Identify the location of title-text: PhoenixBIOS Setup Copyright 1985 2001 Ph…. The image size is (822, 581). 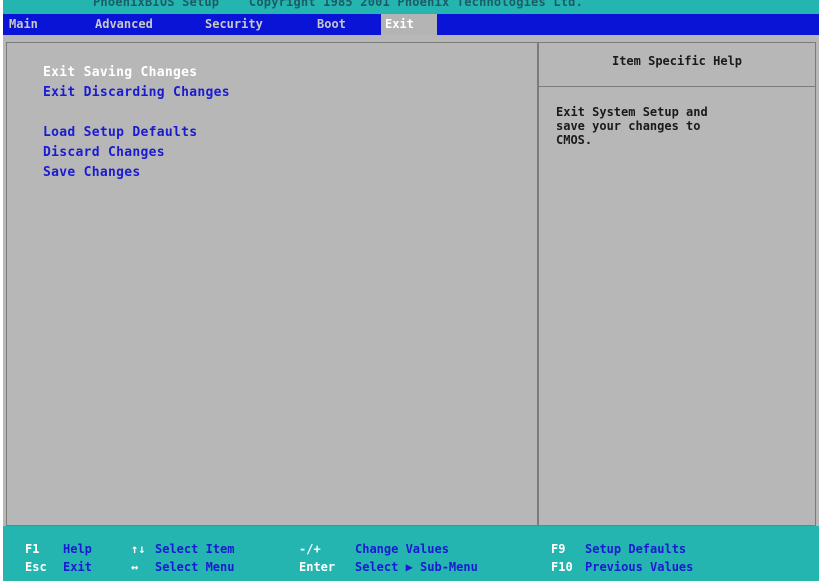
(338, 4).